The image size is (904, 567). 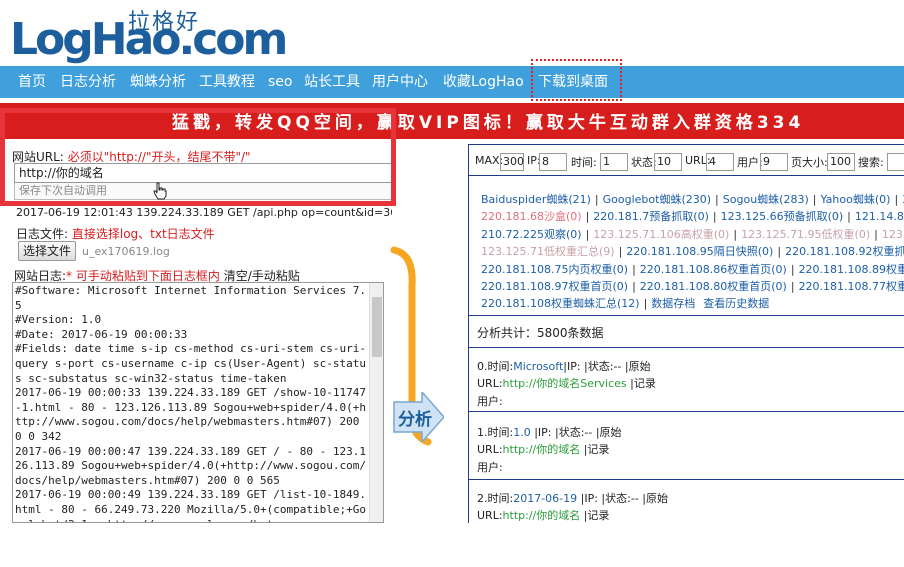 What do you see at coordinates (841, 162) in the screenshot?
I see `pagesize-input: 100` at bounding box center [841, 162].